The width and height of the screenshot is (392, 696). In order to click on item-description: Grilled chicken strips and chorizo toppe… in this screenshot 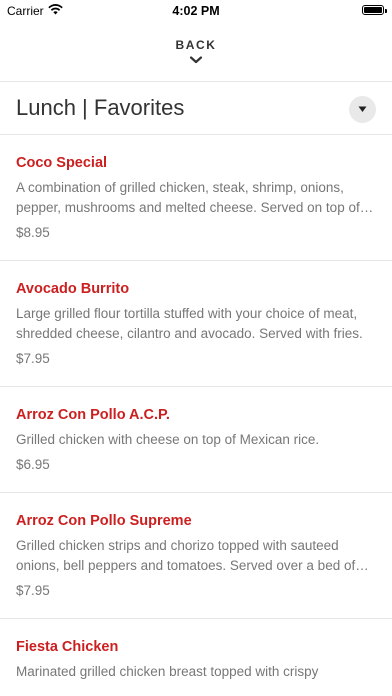, I will do `click(186, 555)`.